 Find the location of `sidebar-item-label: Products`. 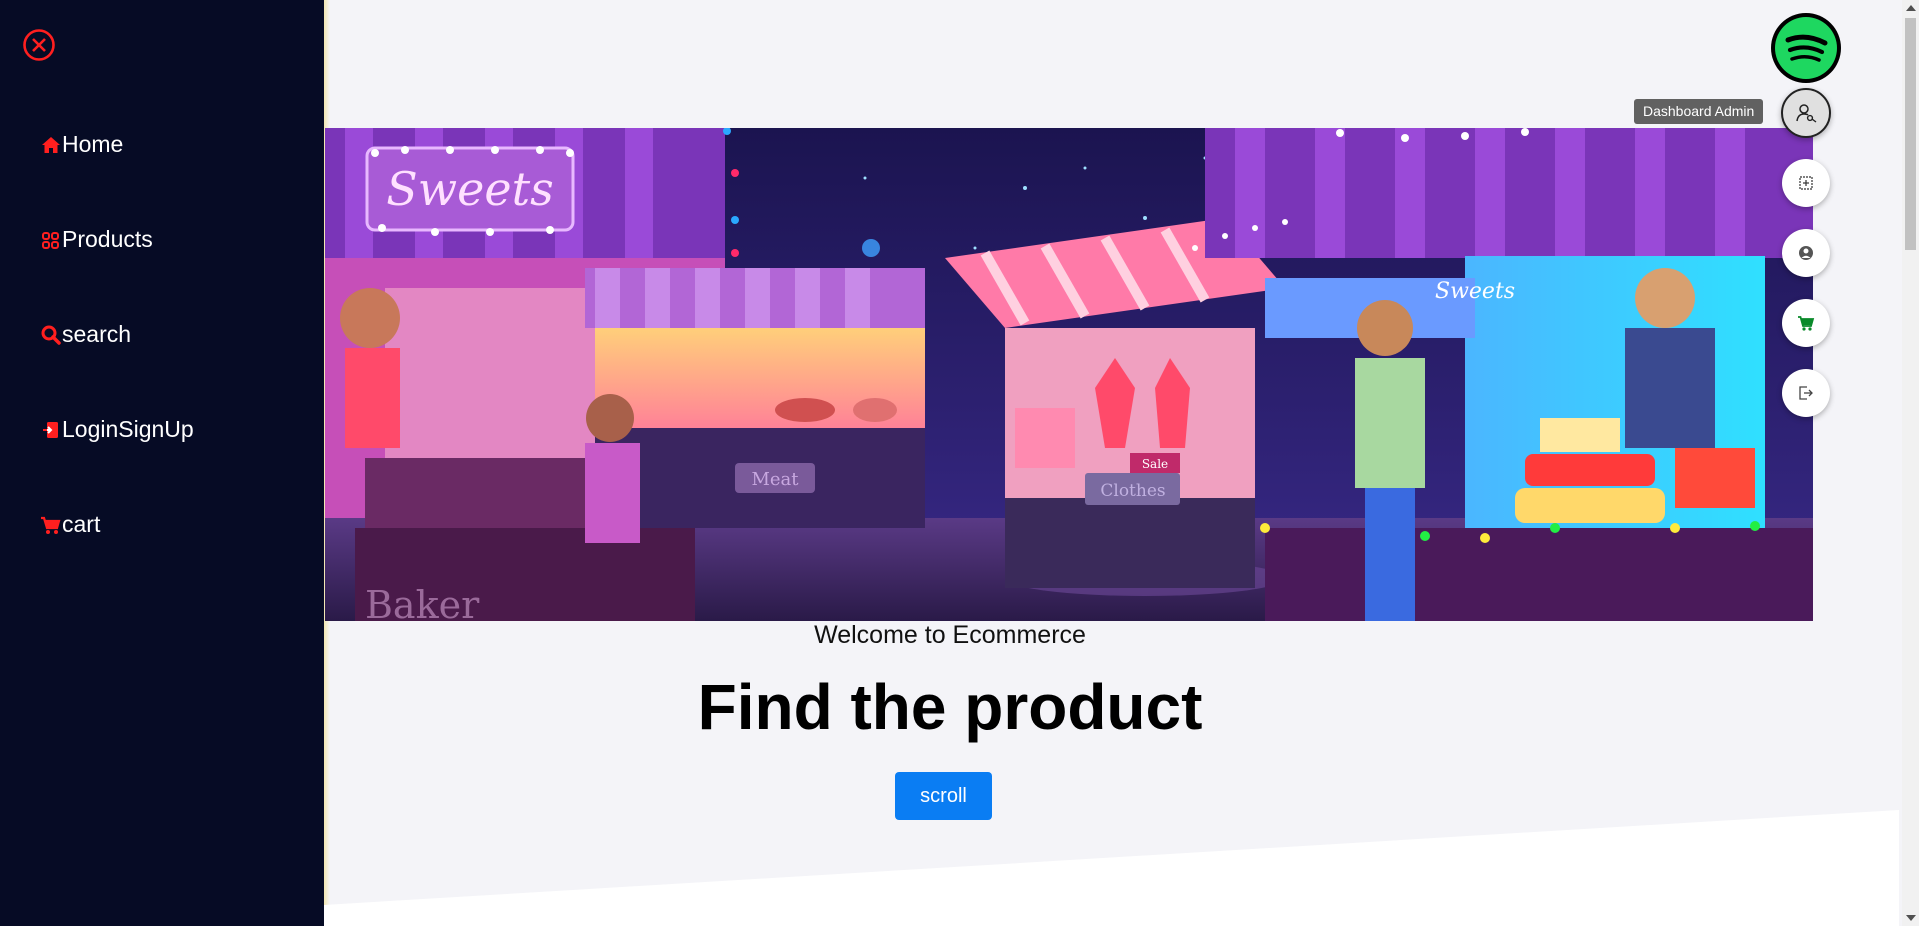

sidebar-item-label: Products is located at coordinates (107, 239).